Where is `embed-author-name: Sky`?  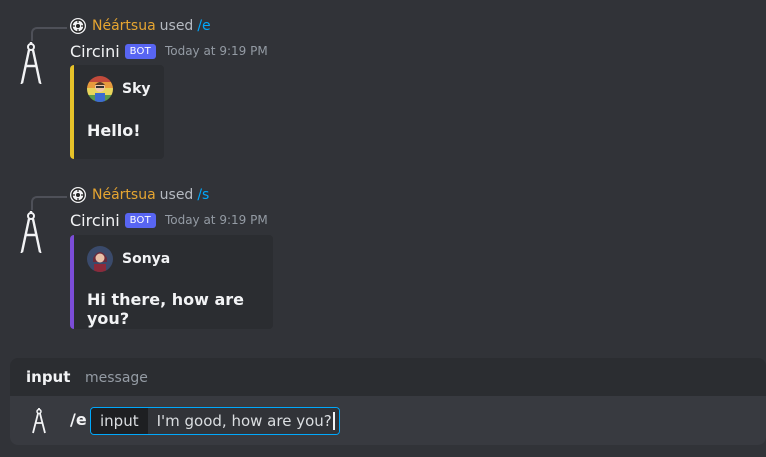
embed-author-name: Sky is located at coordinates (136, 89).